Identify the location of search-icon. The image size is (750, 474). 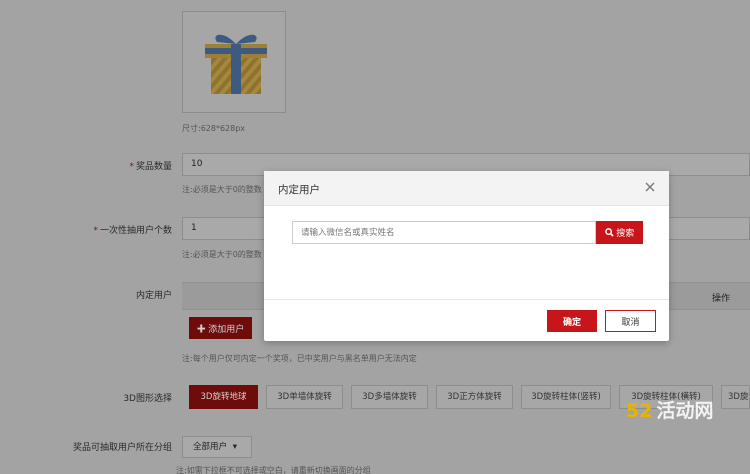
(609, 232).